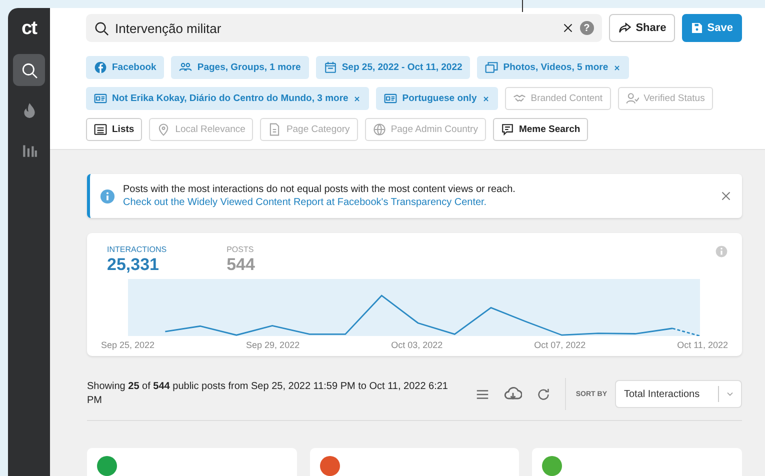 The image size is (765, 476). I want to click on filter-chip: Branded Content, so click(557, 98).